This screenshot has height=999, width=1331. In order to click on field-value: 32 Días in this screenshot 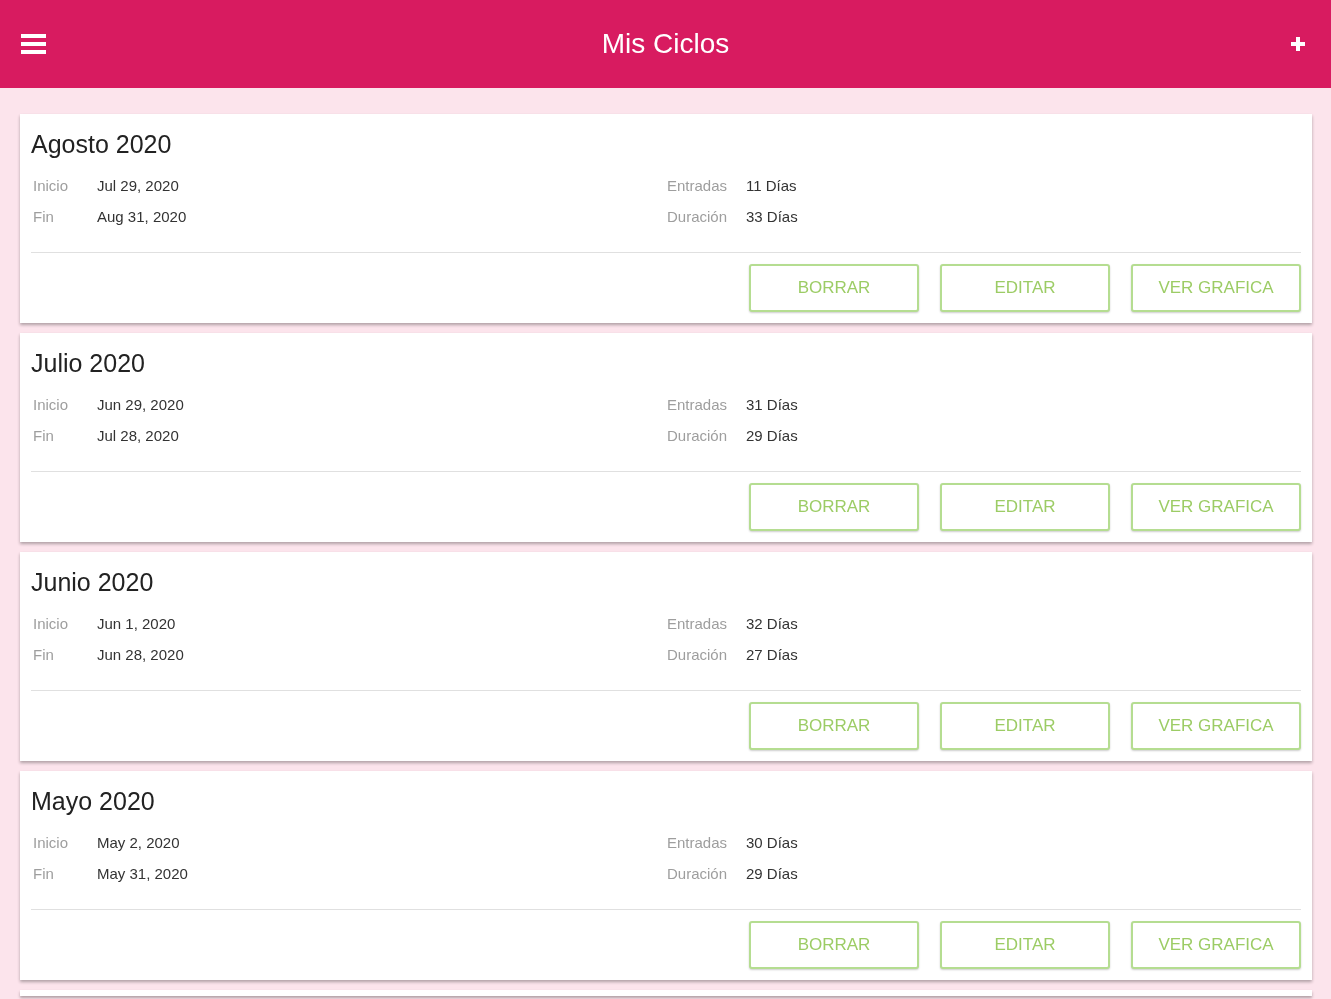, I will do `click(772, 623)`.